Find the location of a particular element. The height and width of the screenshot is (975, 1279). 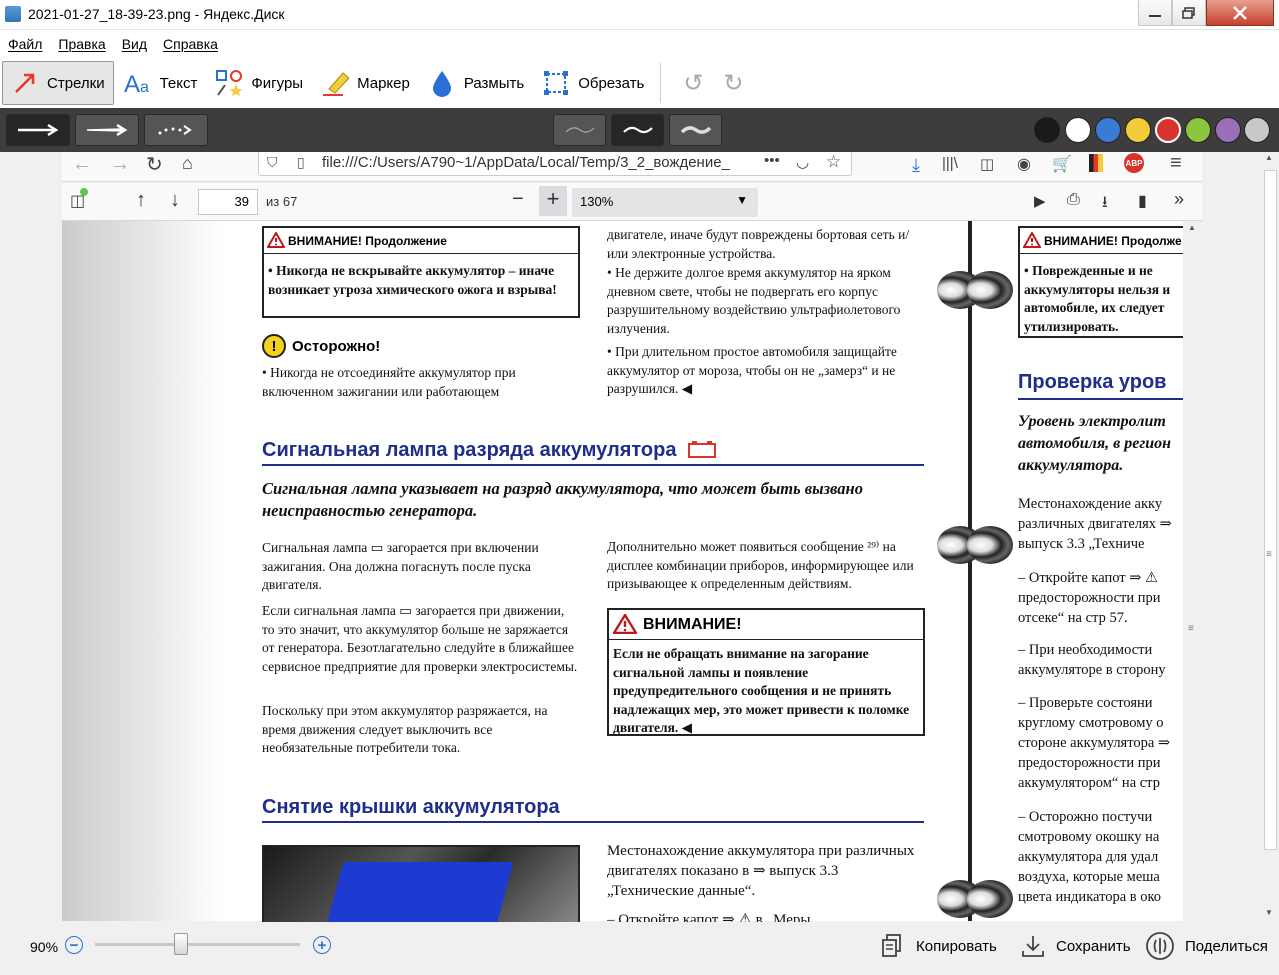

copy-button: Копировать is located at coordinates (938, 946).